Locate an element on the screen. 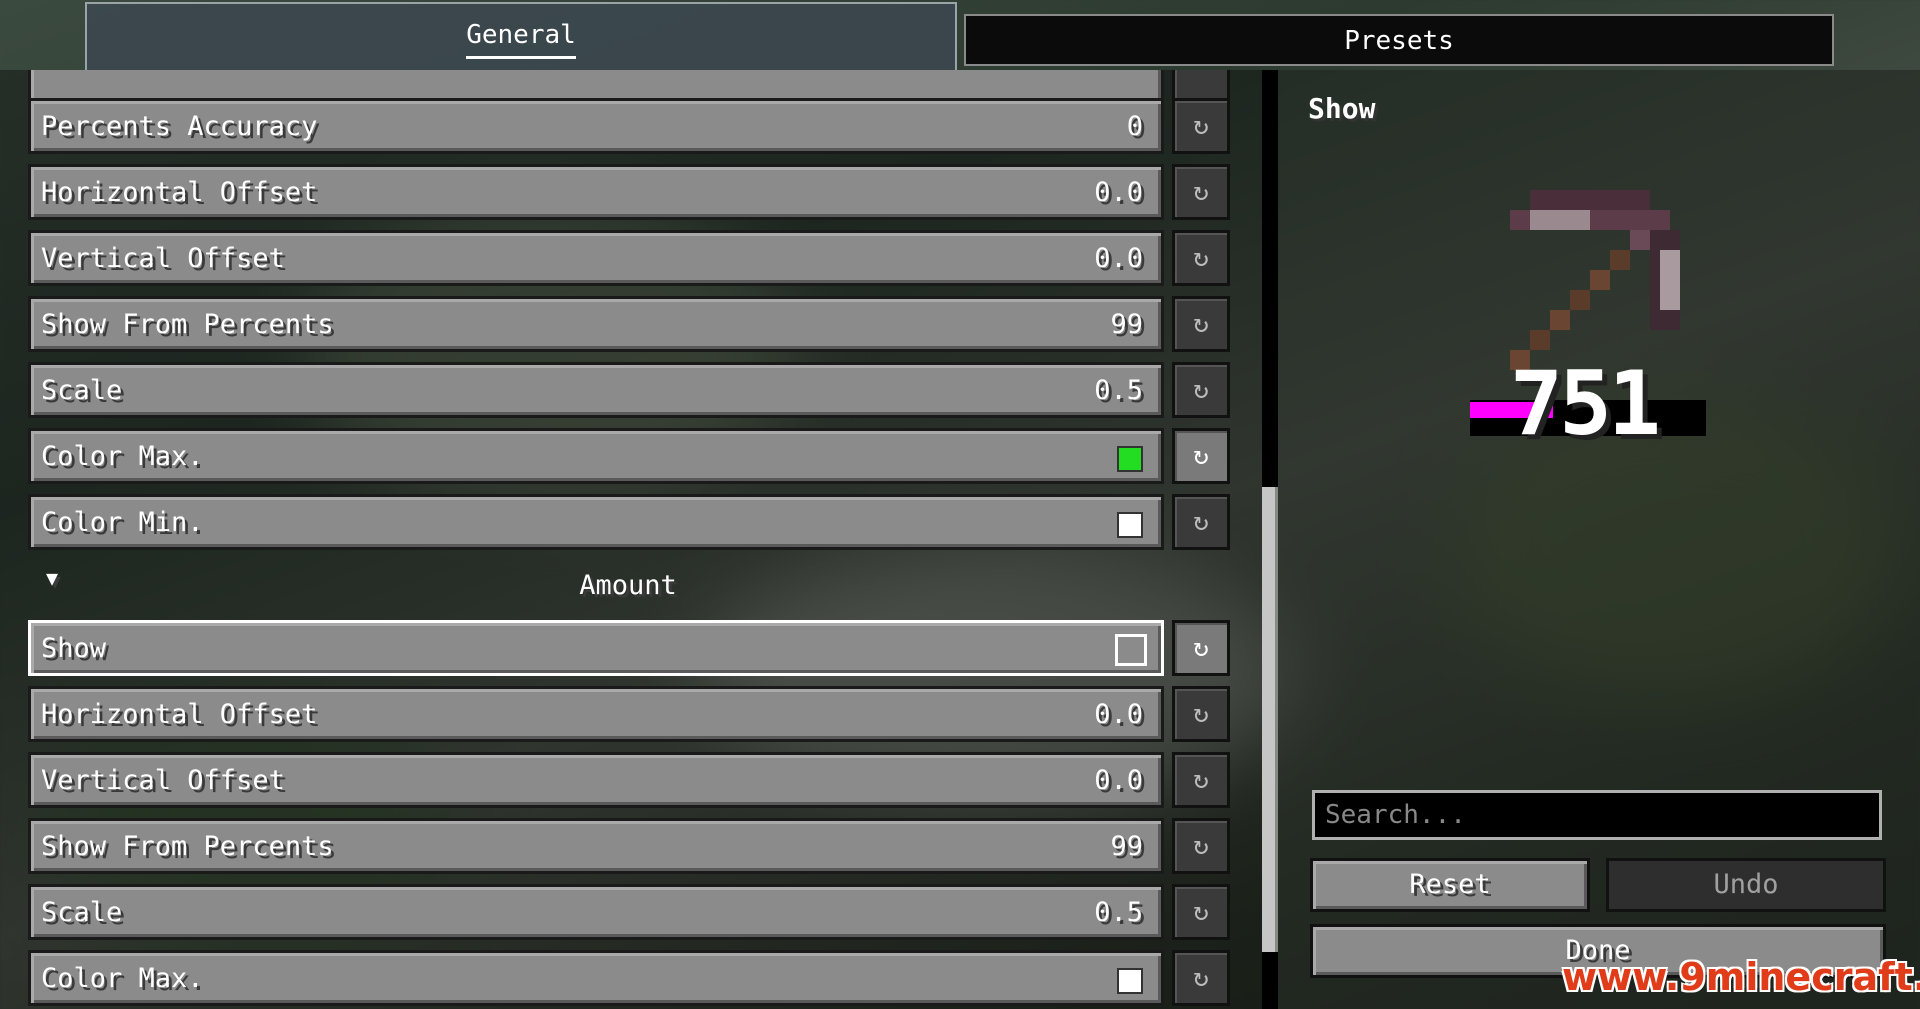 Image resolution: width=1920 pixels, height=1009 pixels. tab-presets: Presets is located at coordinates (1399, 40).